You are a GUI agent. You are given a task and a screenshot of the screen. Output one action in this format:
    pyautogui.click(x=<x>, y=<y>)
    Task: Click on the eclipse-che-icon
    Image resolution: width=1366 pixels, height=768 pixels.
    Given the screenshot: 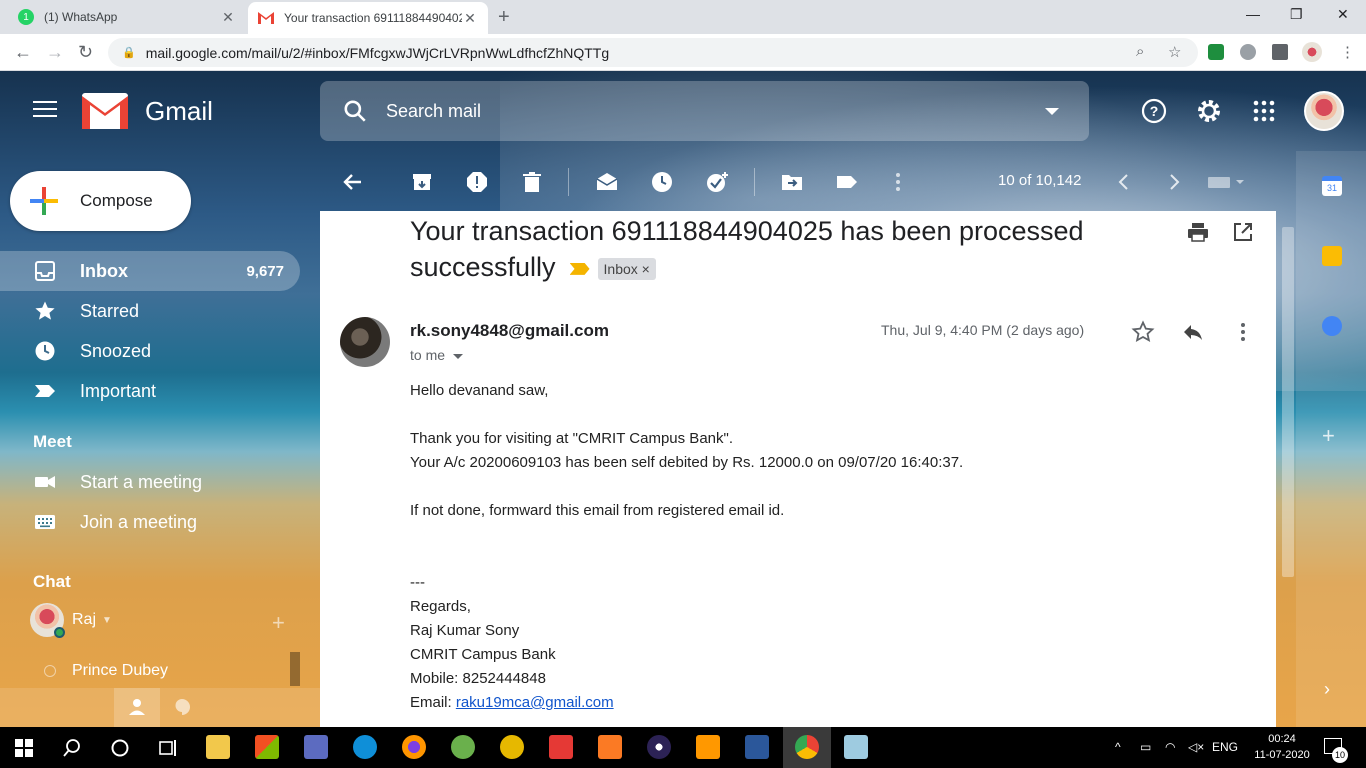 What is the action you would take?
    pyautogui.click(x=512, y=747)
    